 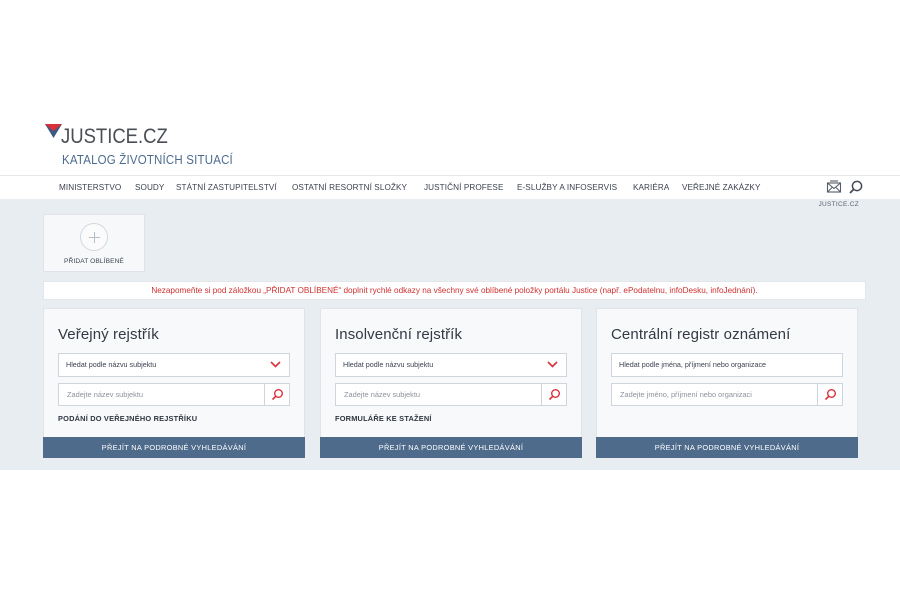 What do you see at coordinates (649, 187) in the screenshot?
I see `nav-item-kariera: ˇKARIÉRA` at bounding box center [649, 187].